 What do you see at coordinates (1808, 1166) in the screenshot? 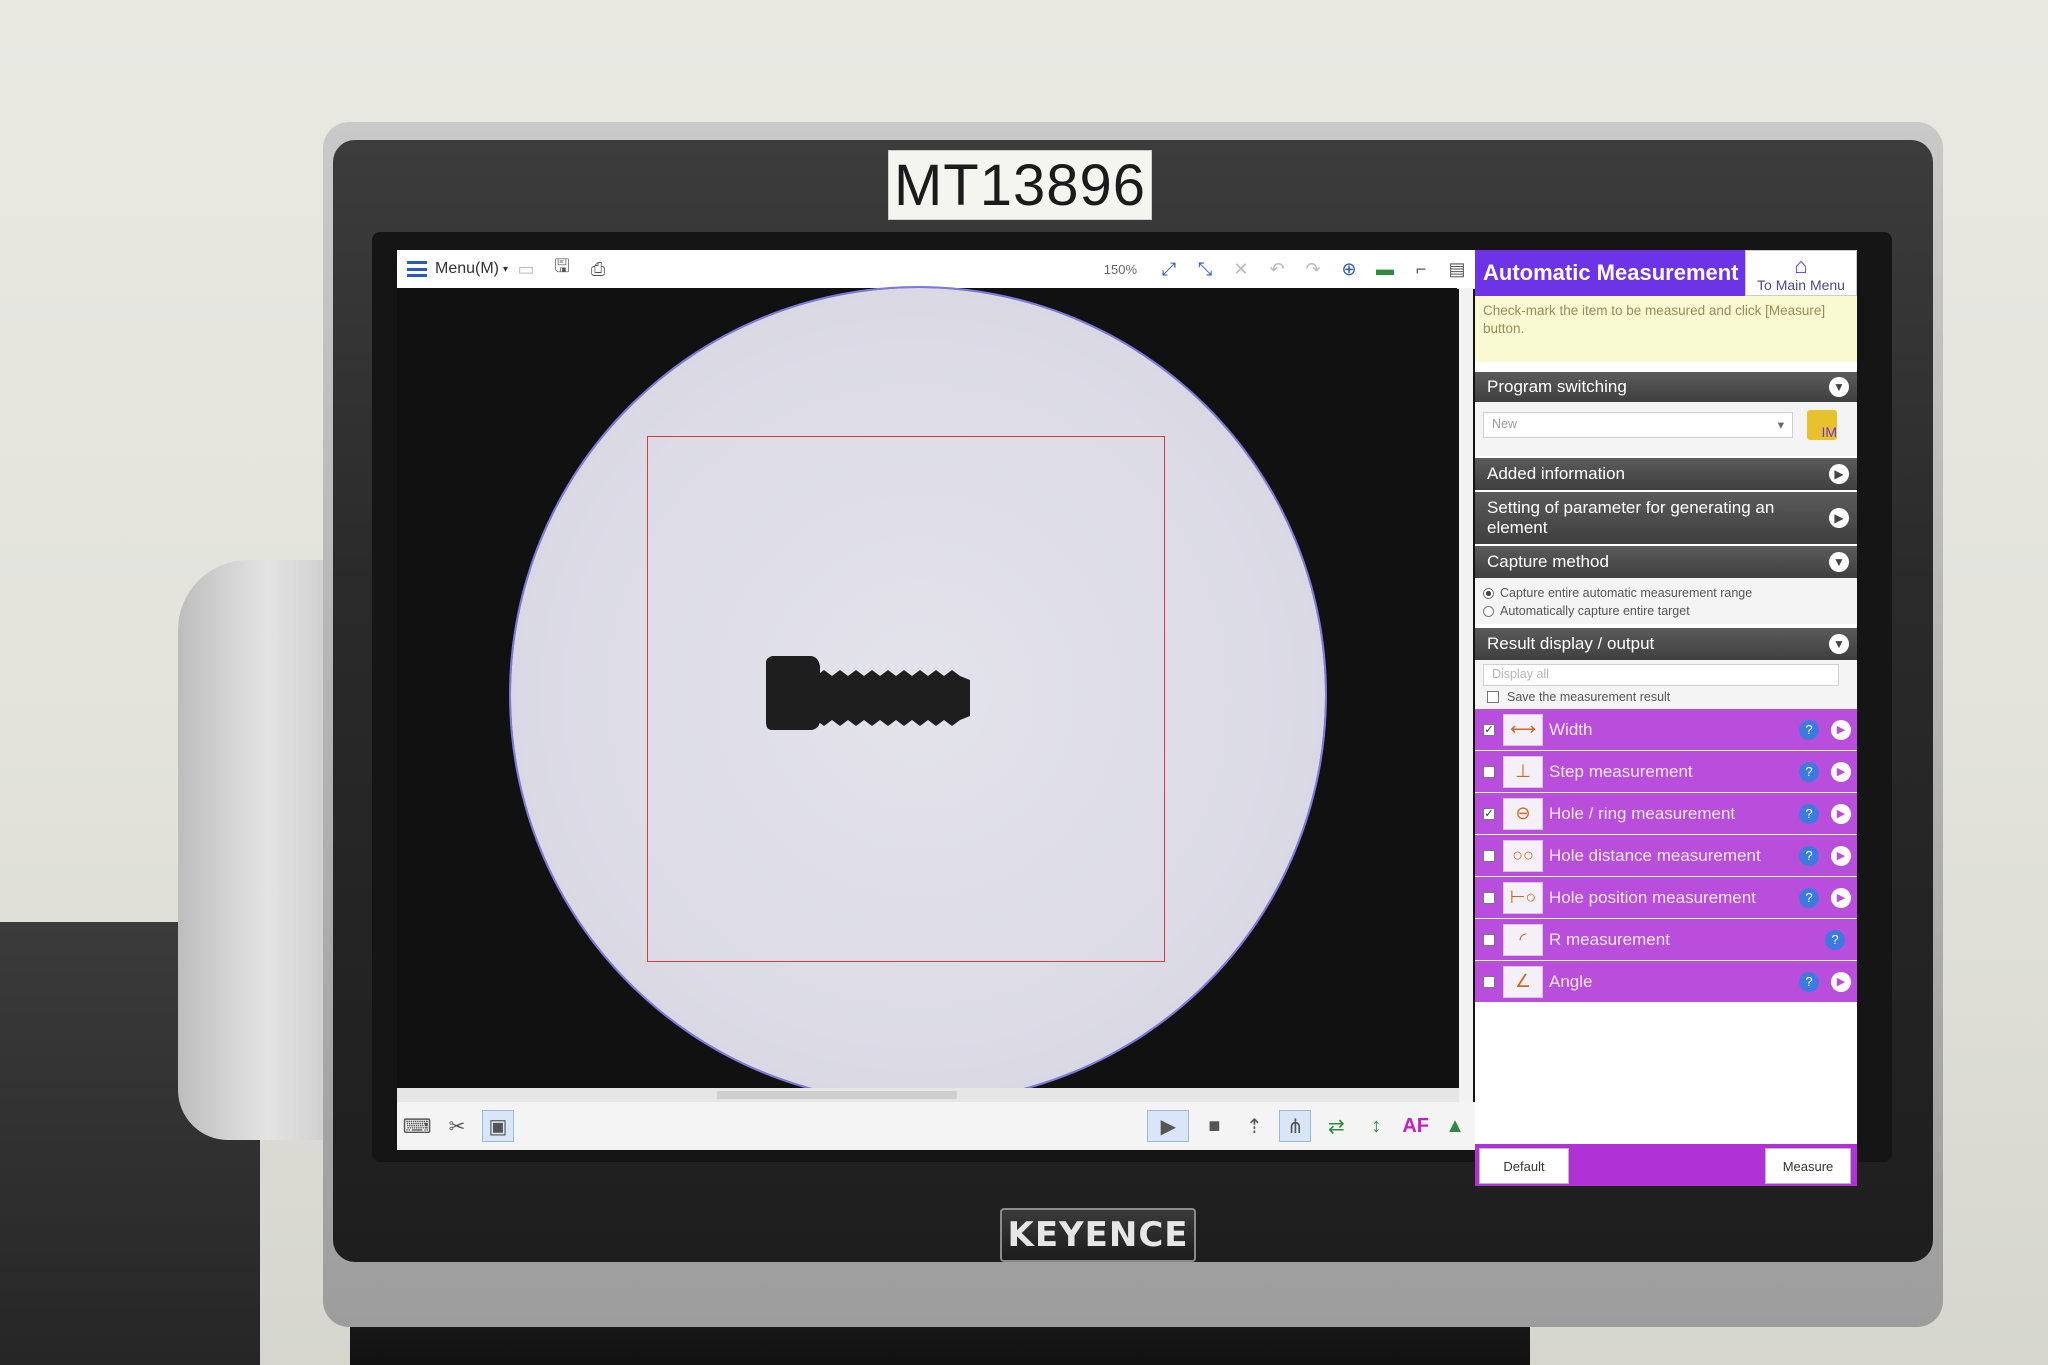
I see `measure-button: Measure` at bounding box center [1808, 1166].